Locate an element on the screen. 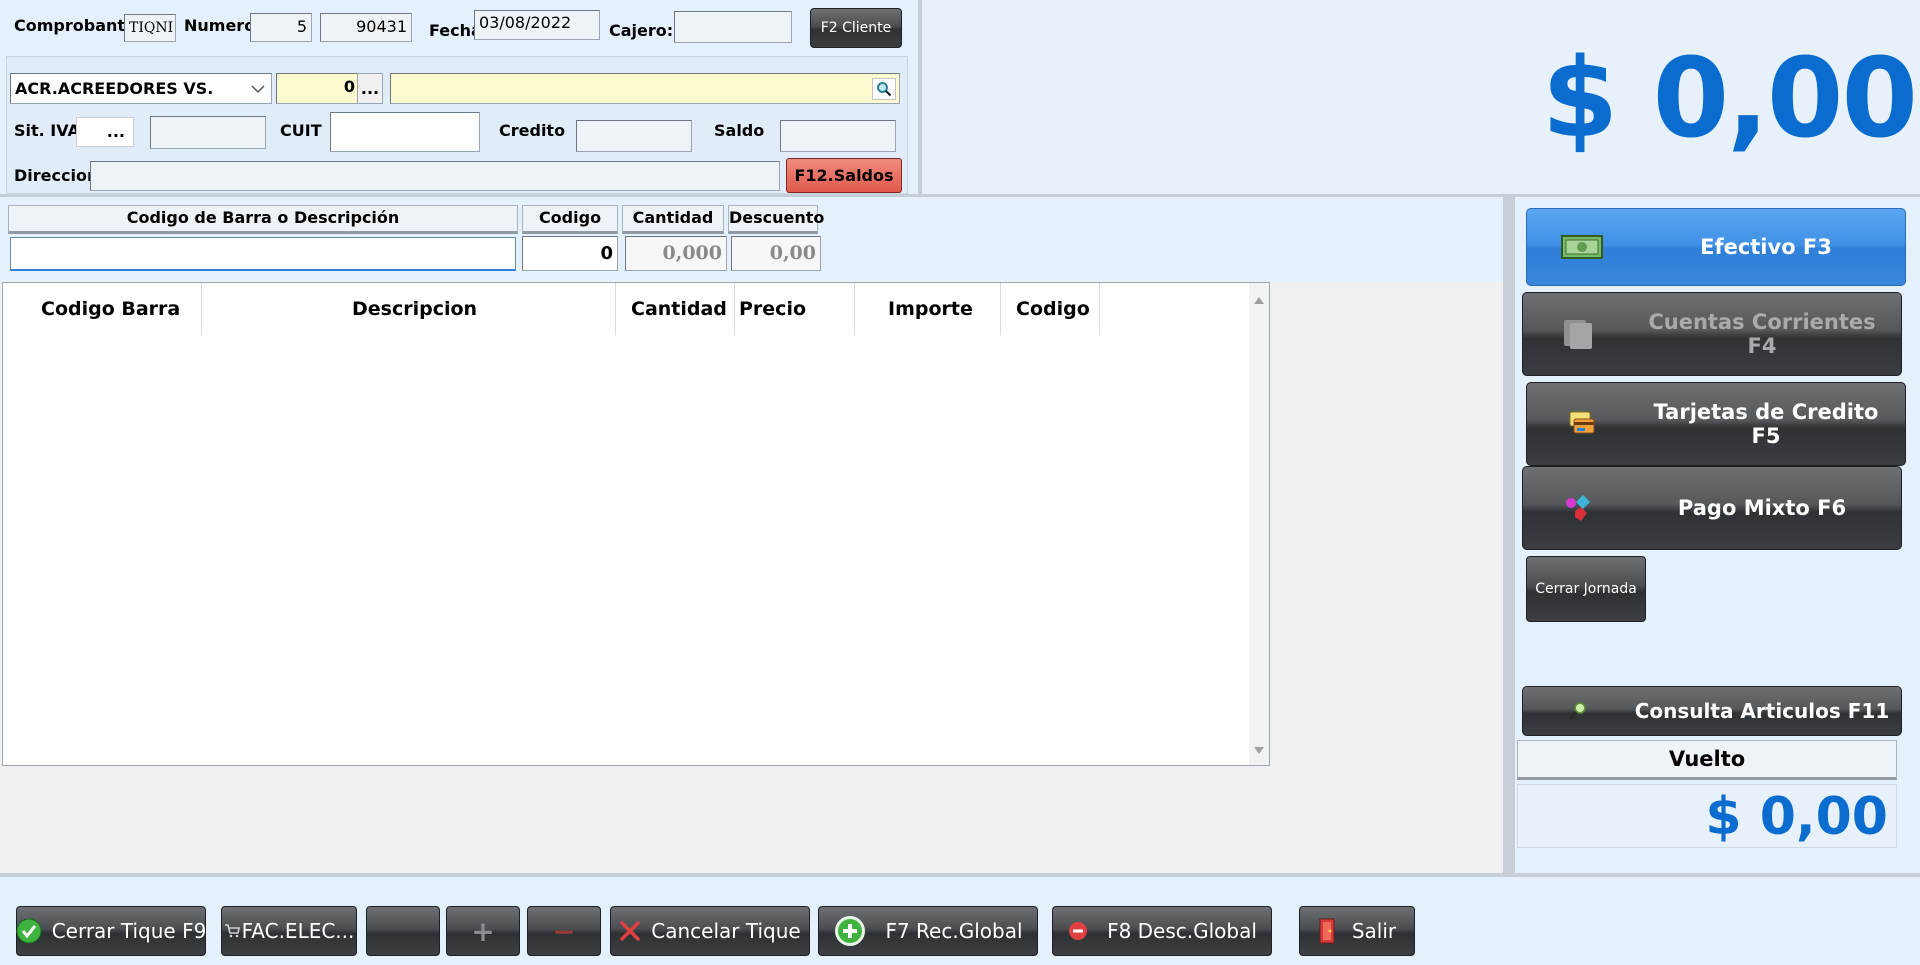  saldo-field is located at coordinates (838, 136).